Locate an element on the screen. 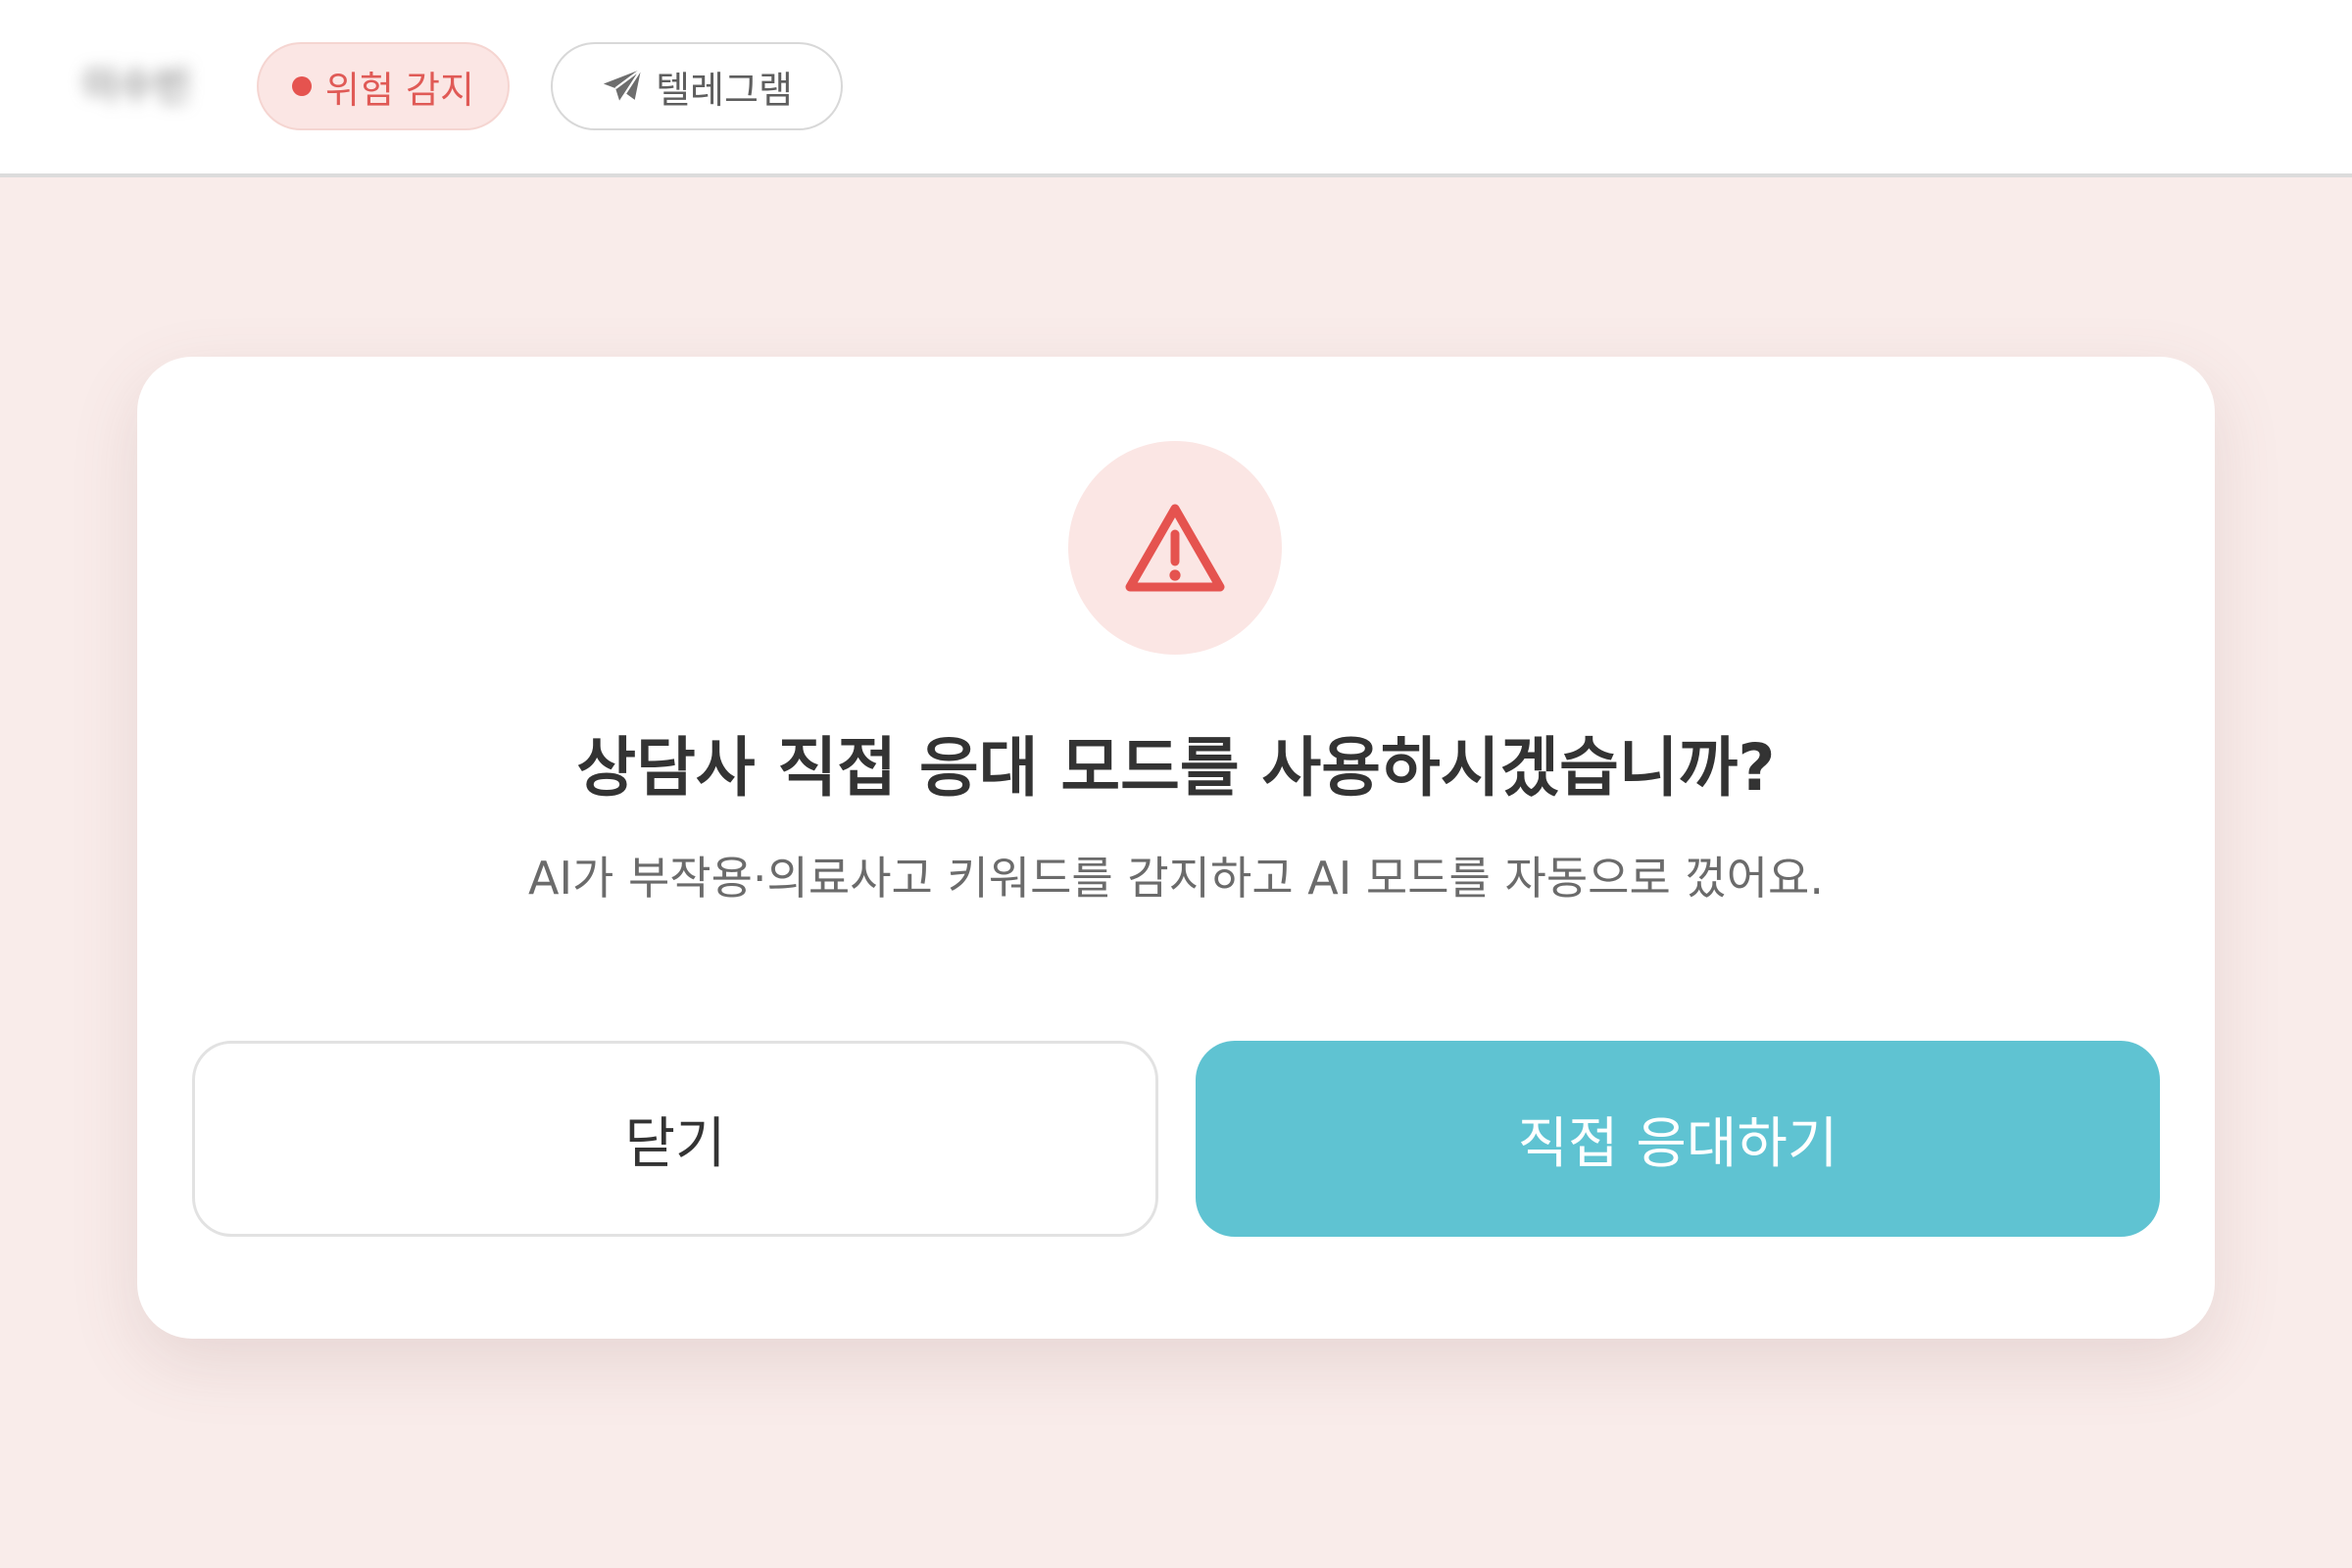 The width and height of the screenshot is (2352, 1568). telegram-label: 텔레그램 is located at coordinates (724, 90).